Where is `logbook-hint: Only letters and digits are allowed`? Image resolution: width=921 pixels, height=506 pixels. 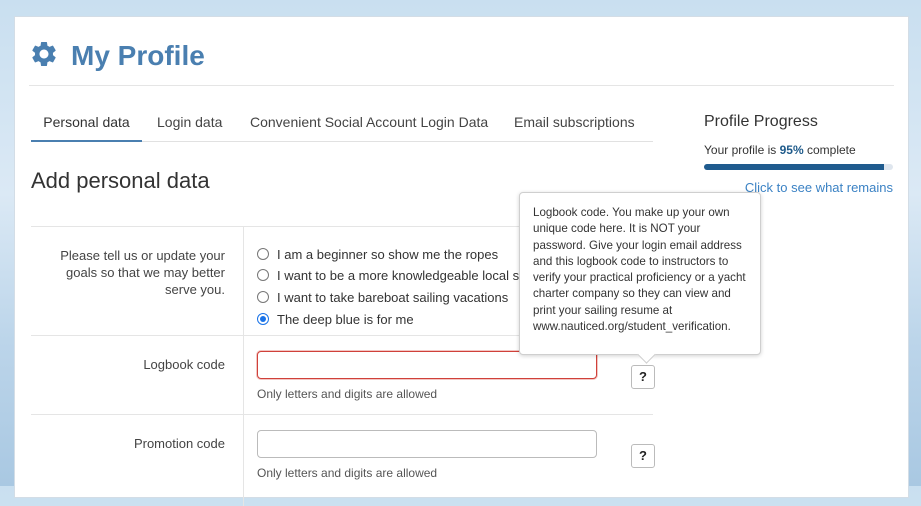
logbook-hint: Only letters and digits are allowed is located at coordinates (347, 394).